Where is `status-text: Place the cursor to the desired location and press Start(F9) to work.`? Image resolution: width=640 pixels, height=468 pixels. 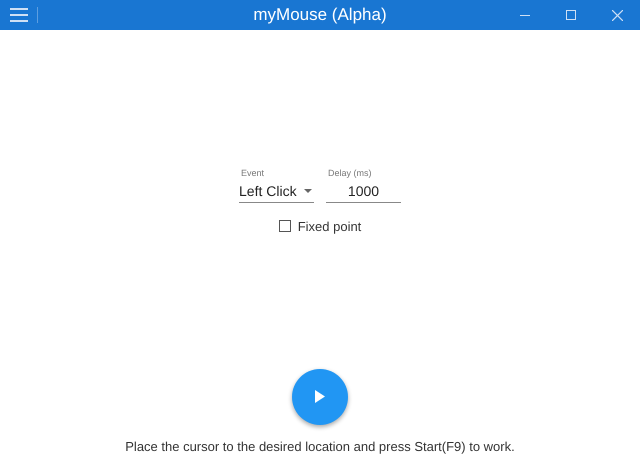
status-text: Place the cursor to the desired location and press Start(F9) to work. is located at coordinates (320, 447).